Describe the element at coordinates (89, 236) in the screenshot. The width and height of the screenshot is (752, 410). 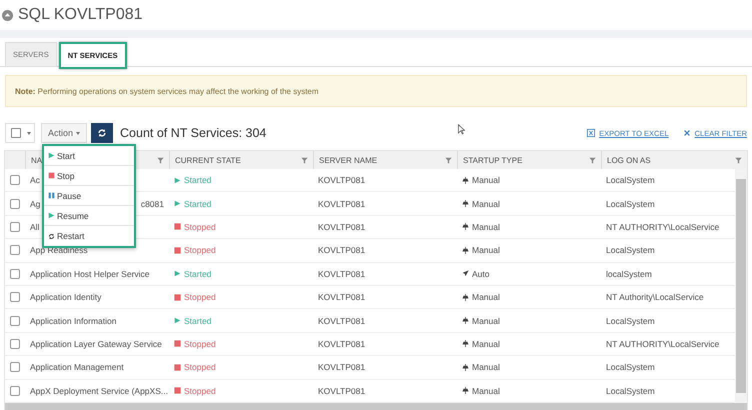
I see `menu-item: Restart` at that location.